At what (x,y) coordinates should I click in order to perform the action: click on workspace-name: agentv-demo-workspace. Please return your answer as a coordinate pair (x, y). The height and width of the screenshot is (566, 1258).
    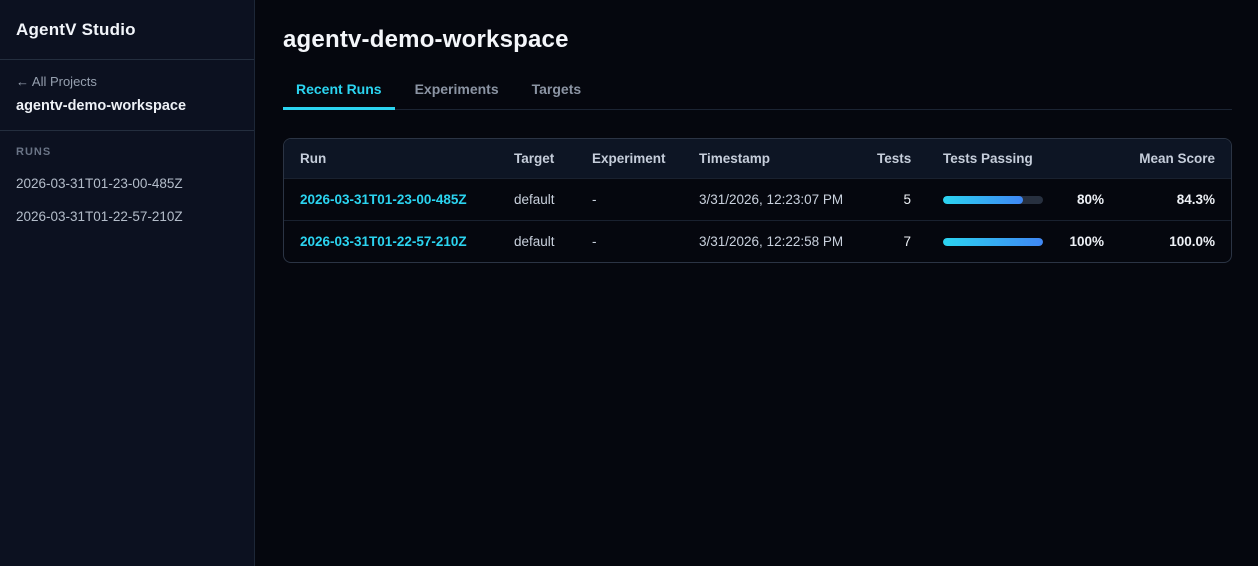
    Looking at the image, I should click on (101, 106).